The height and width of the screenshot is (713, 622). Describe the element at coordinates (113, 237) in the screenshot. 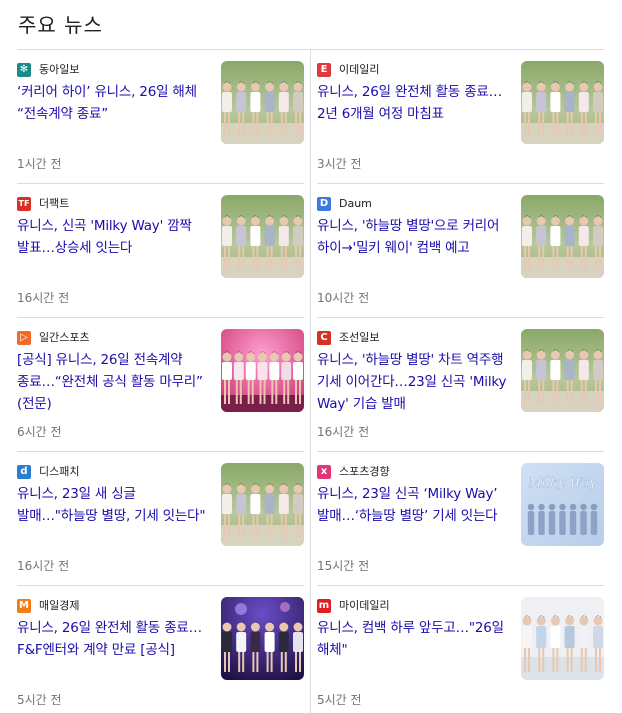

I see `news-headline-link: 유니스, 신곡 'Milky Way' 깜짝 발표…상승세 잇는다` at that location.